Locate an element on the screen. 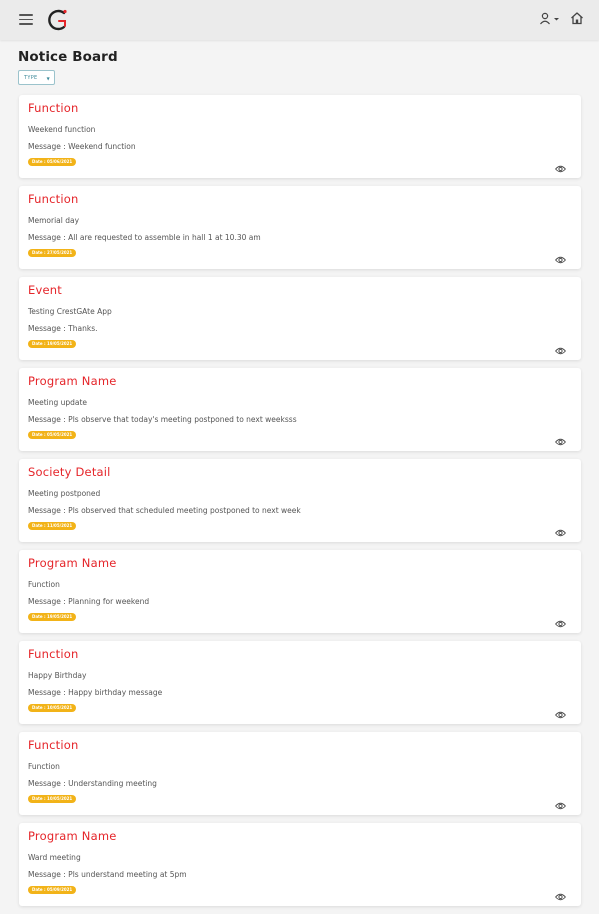 The width and height of the screenshot is (599, 914). home-icon is located at coordinates (577, 18).